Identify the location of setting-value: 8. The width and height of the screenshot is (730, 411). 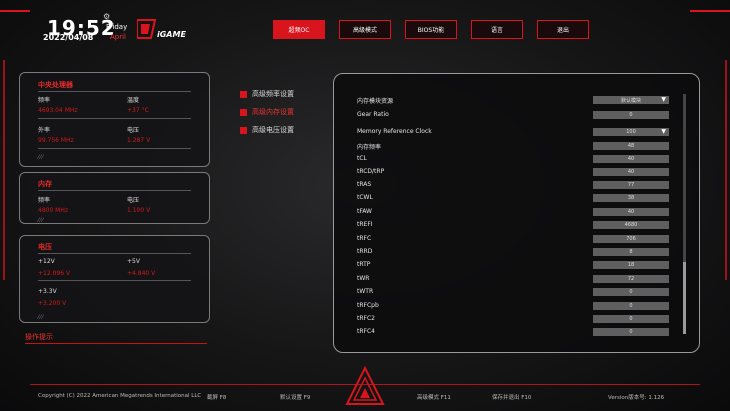
(631, 252).